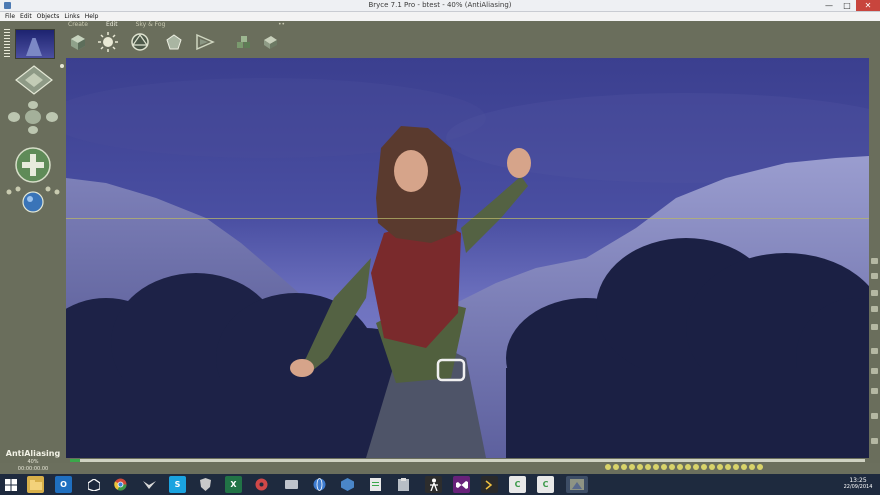 Image resolution: width=880 pixels, height=495 pixels. I want to click on taskbar-app-figure, so click(433, 484).